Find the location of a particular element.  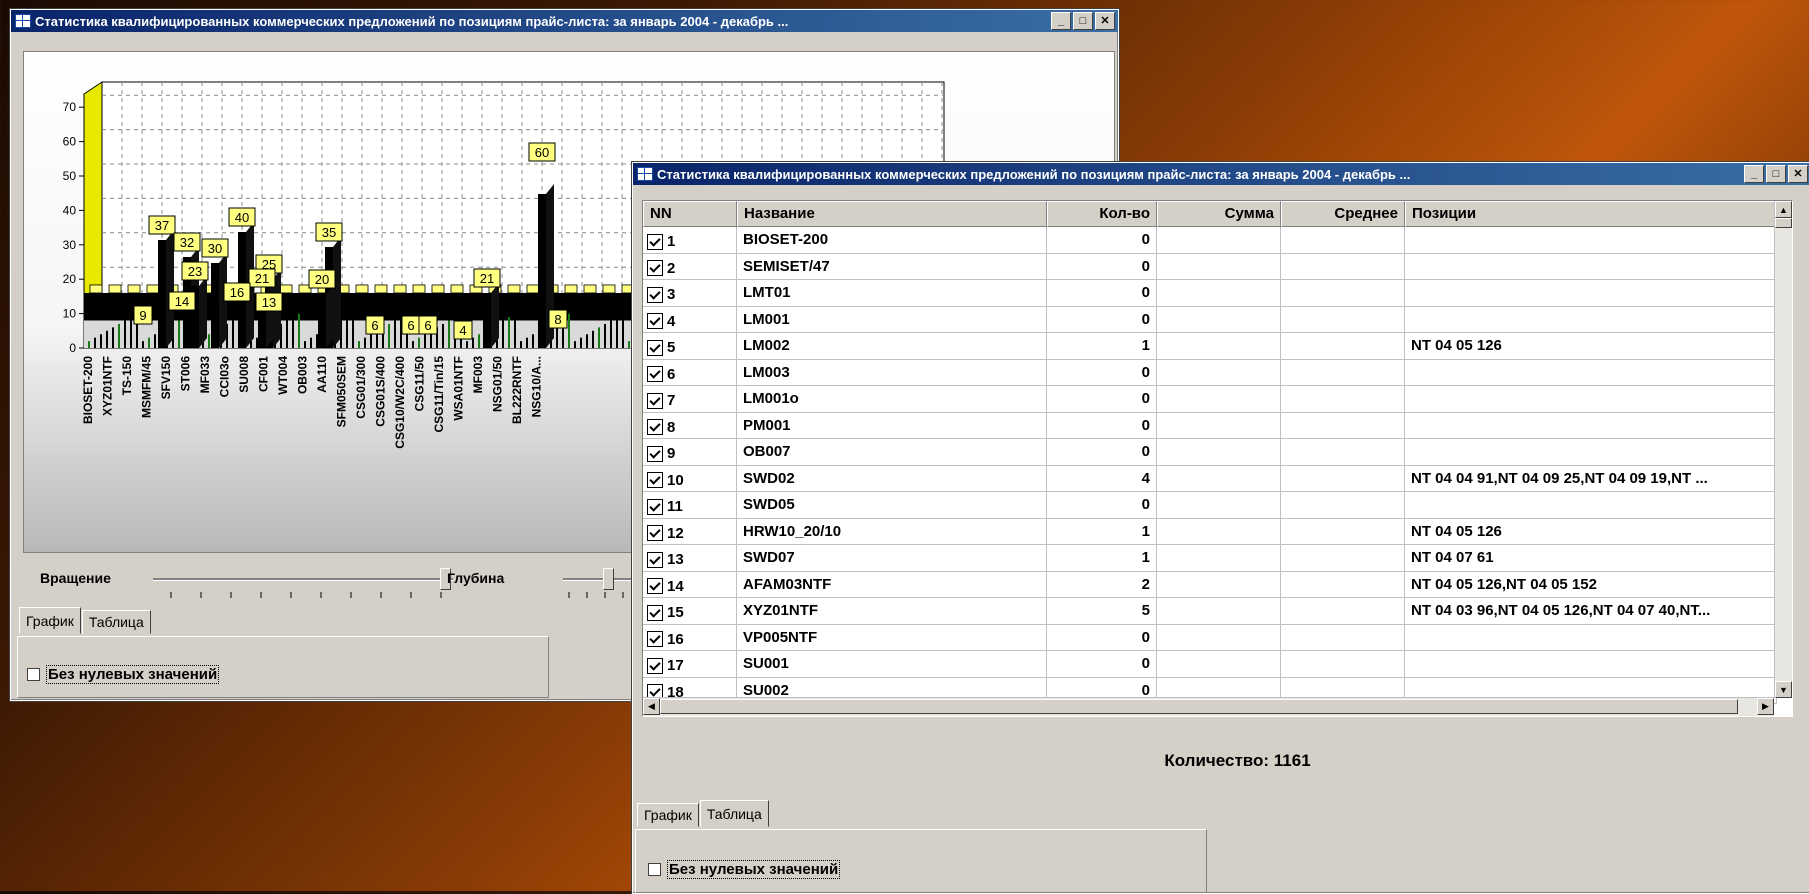

name-cell: LM001 is located at coordinates (892, 319).